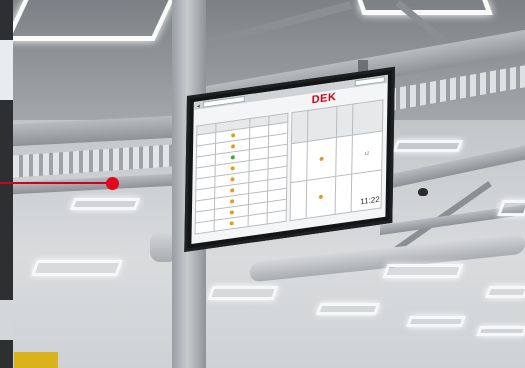 The image size is (525, 368). I want to click on ceiling-light-large, so click(89, 20).